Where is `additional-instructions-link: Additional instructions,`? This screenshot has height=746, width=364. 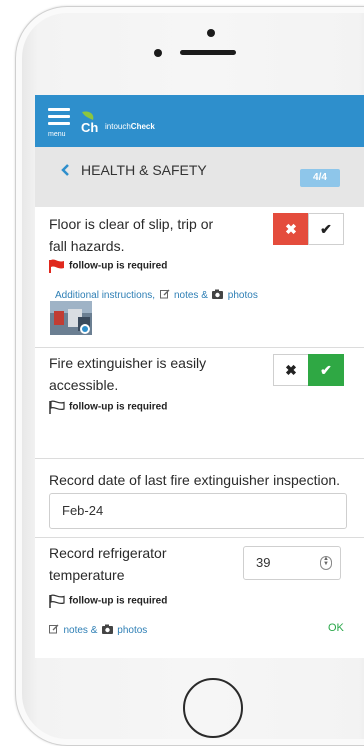
additional-instructions-link: Additional instructions, is located at coordinates (105, 295).